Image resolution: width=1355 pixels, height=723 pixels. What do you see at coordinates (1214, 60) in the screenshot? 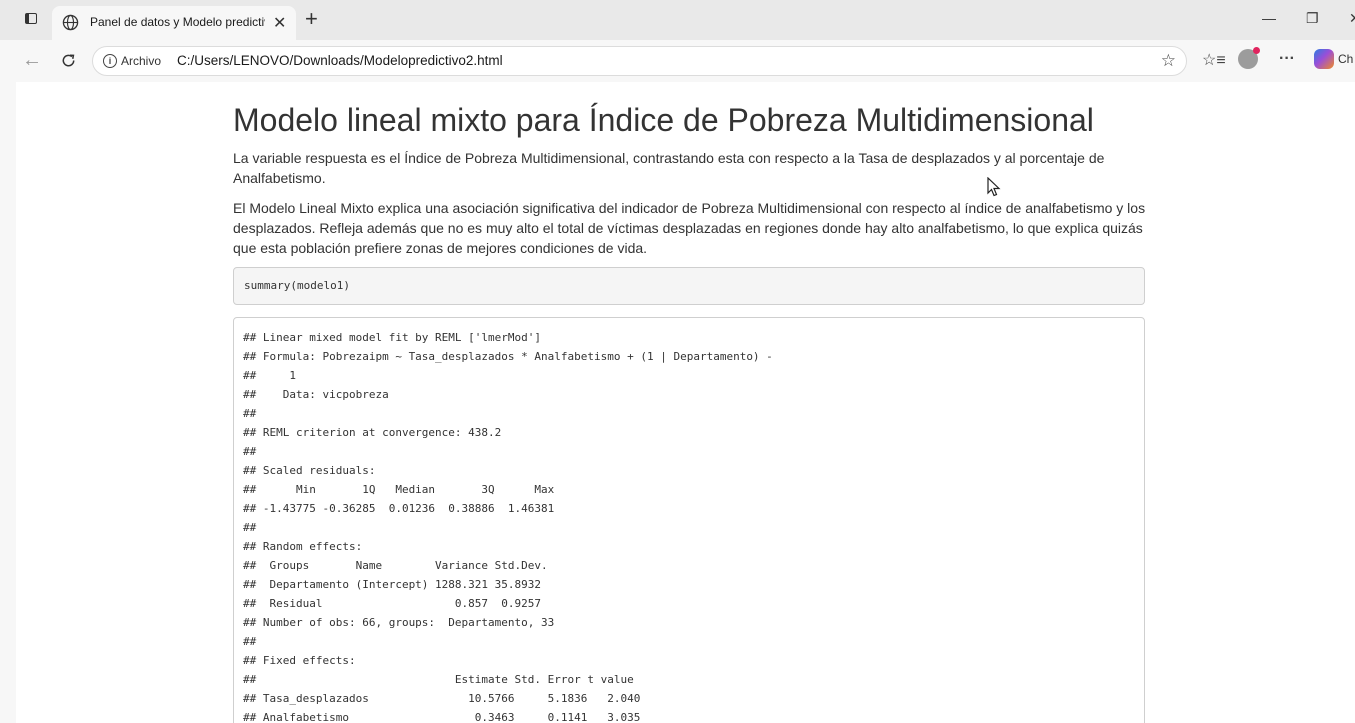
I see `favorites-icon: ☆≡` at bounding box center [1214, 60].